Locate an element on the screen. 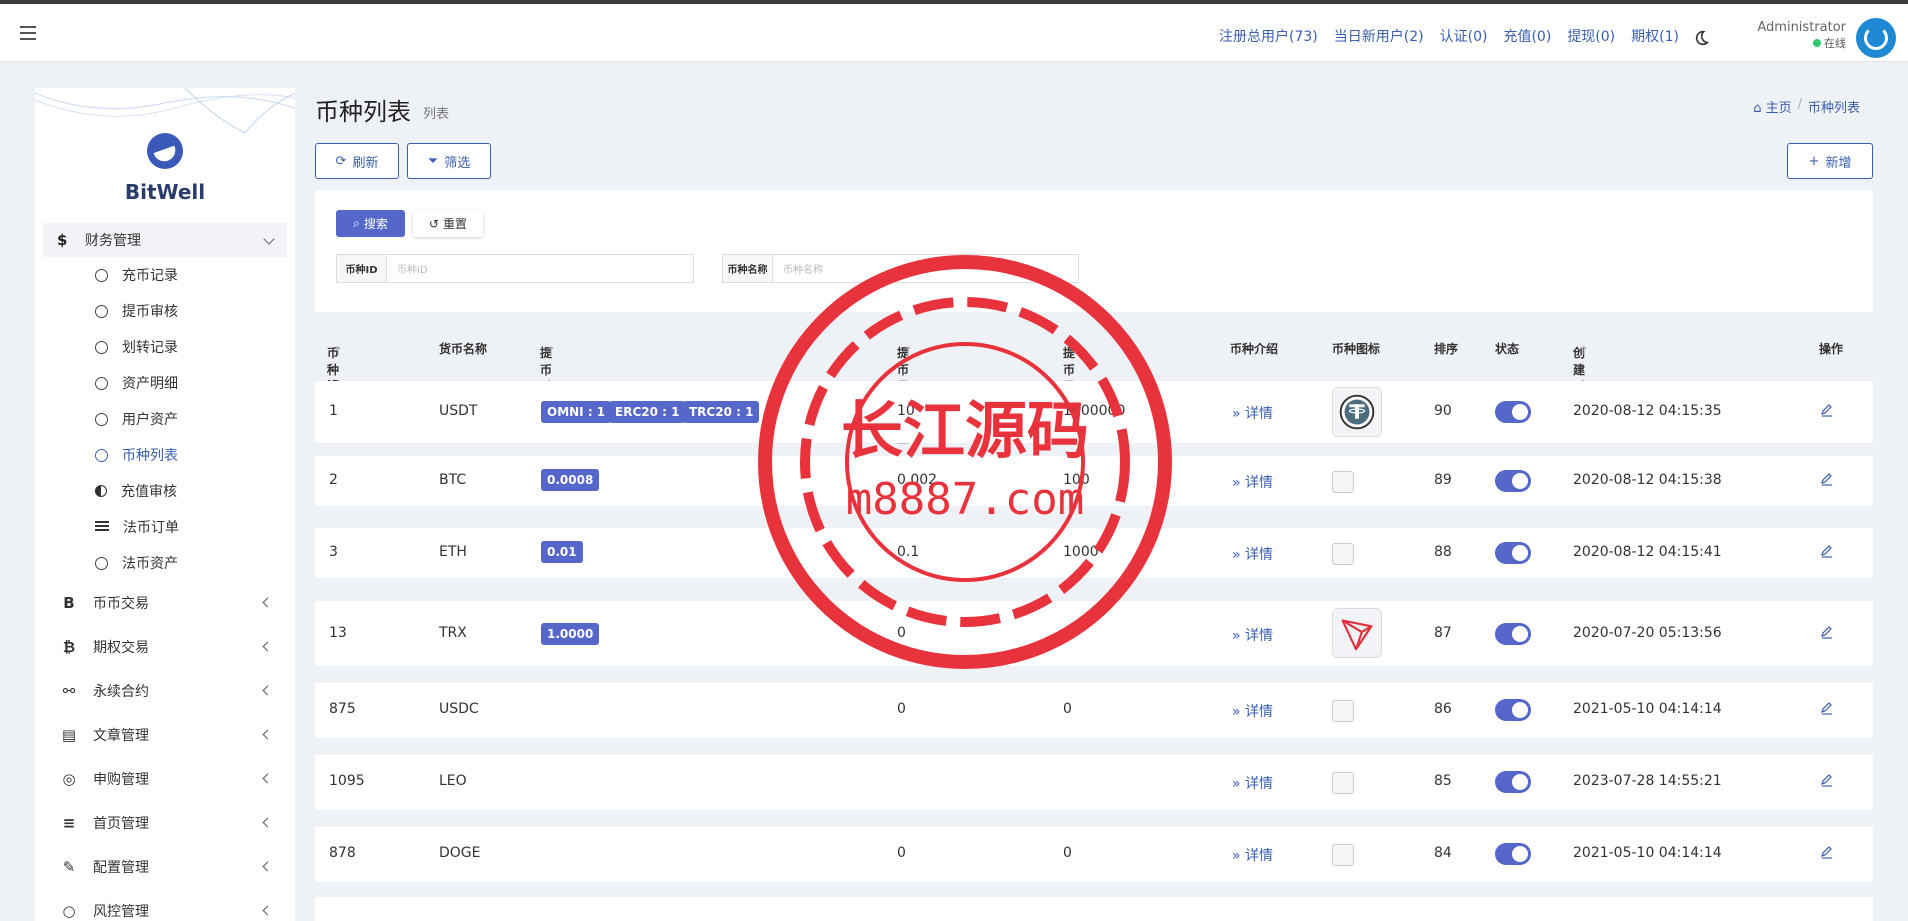 Image resolution: width=1908 pixels, height=921 pixels. coin-name-label: 币种名称 is located at coordinates (748, 268).